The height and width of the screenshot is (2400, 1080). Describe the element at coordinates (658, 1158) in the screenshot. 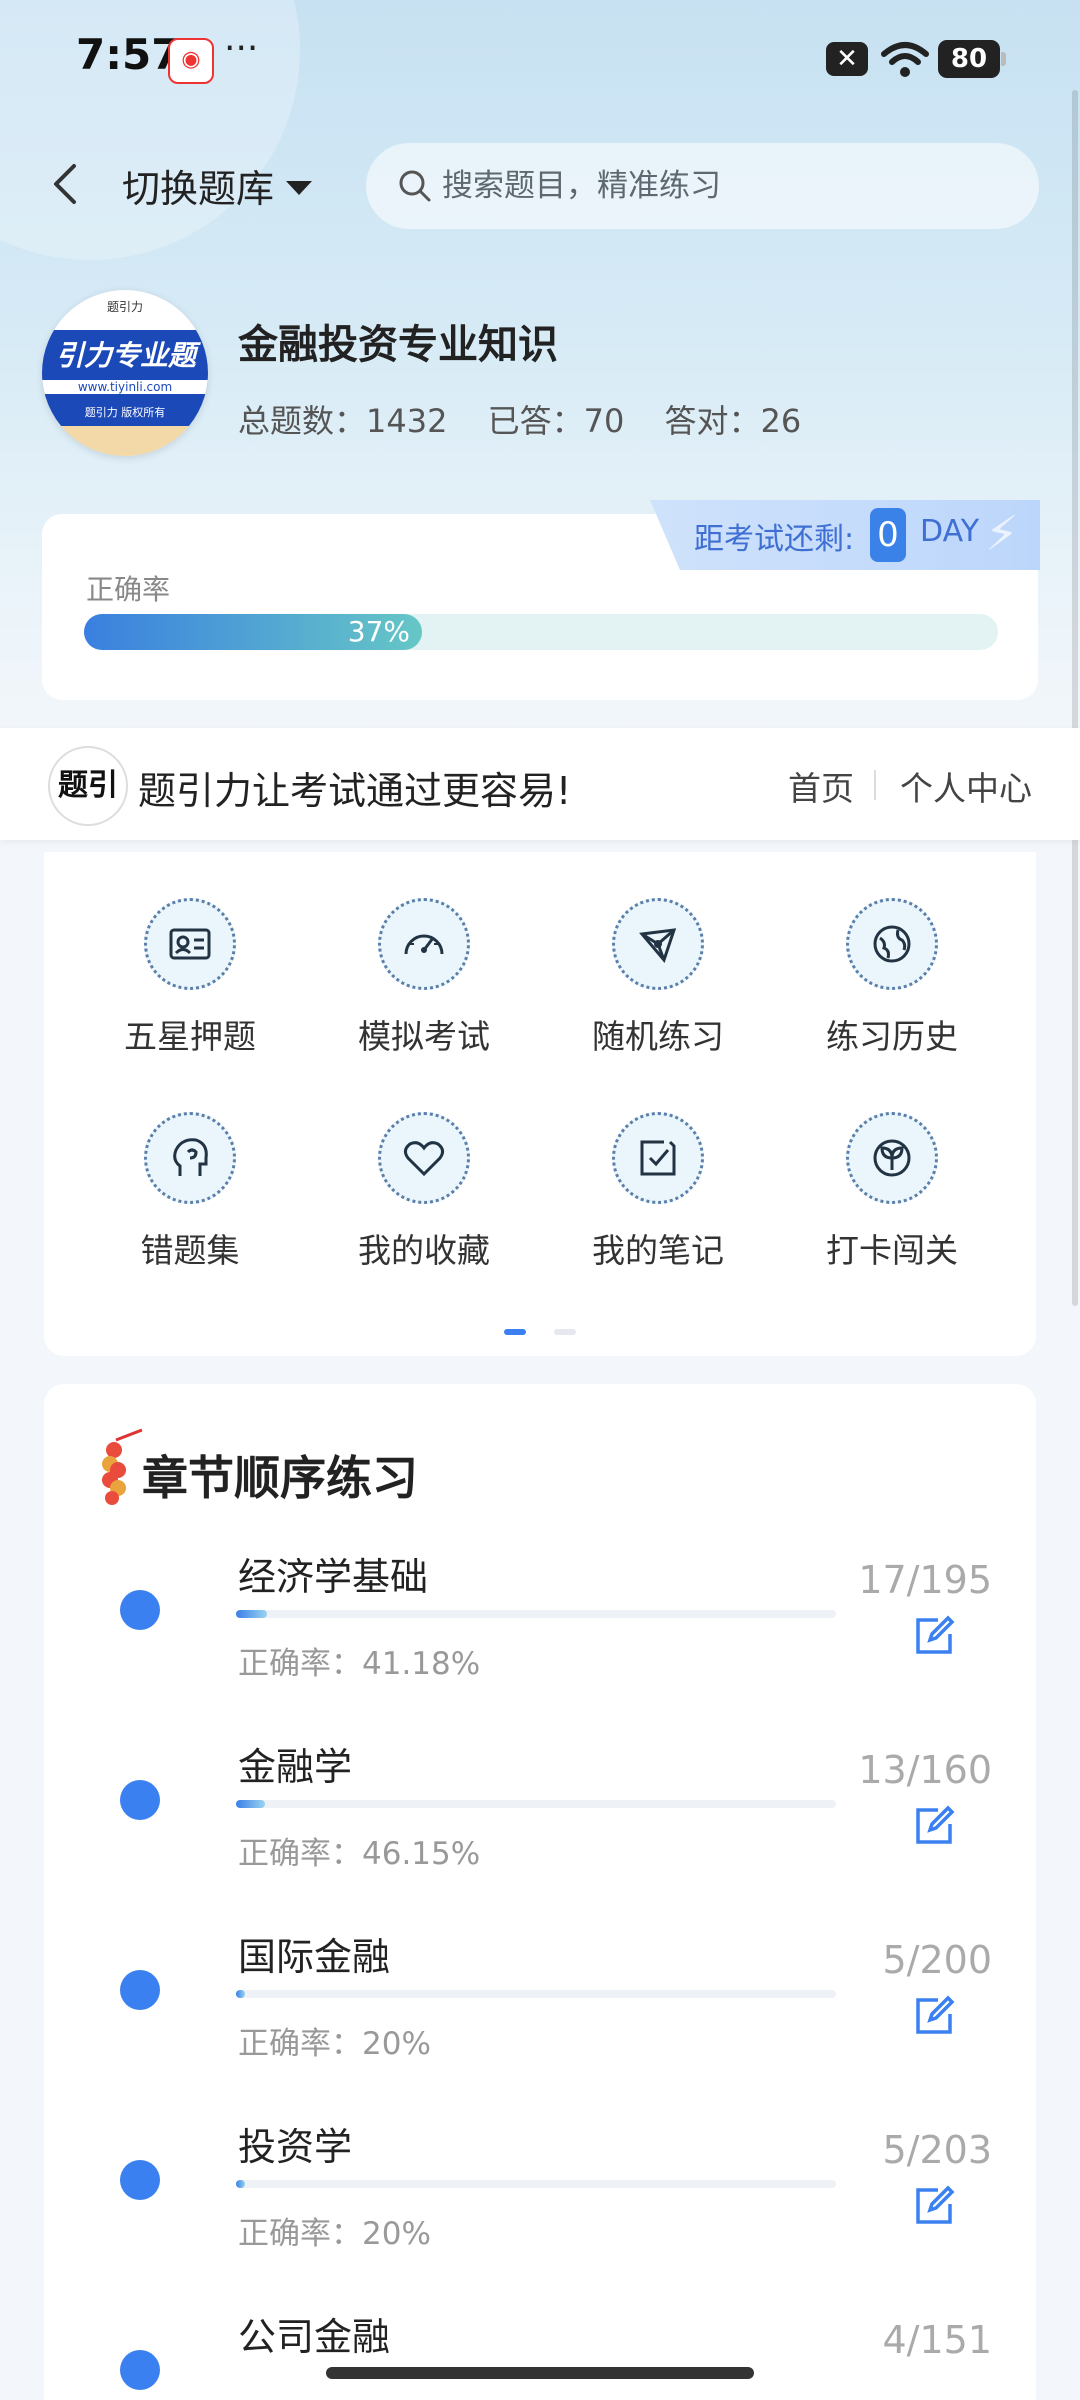

I see `note-check-icon` at that location.